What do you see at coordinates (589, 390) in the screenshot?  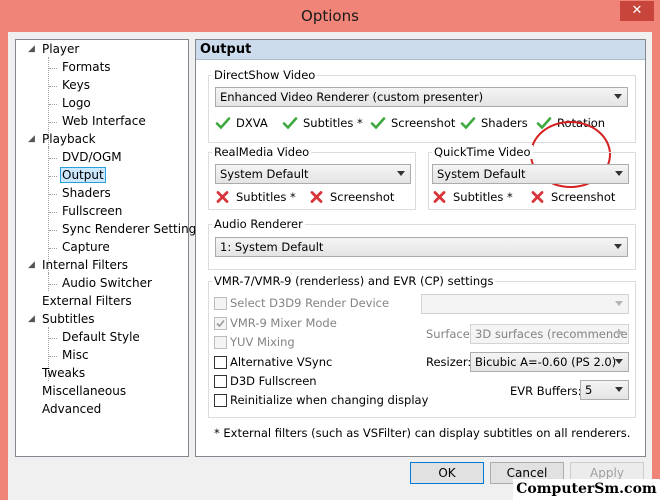 I see `evr-buffers-value: 5` at bounding box center [589, 390].